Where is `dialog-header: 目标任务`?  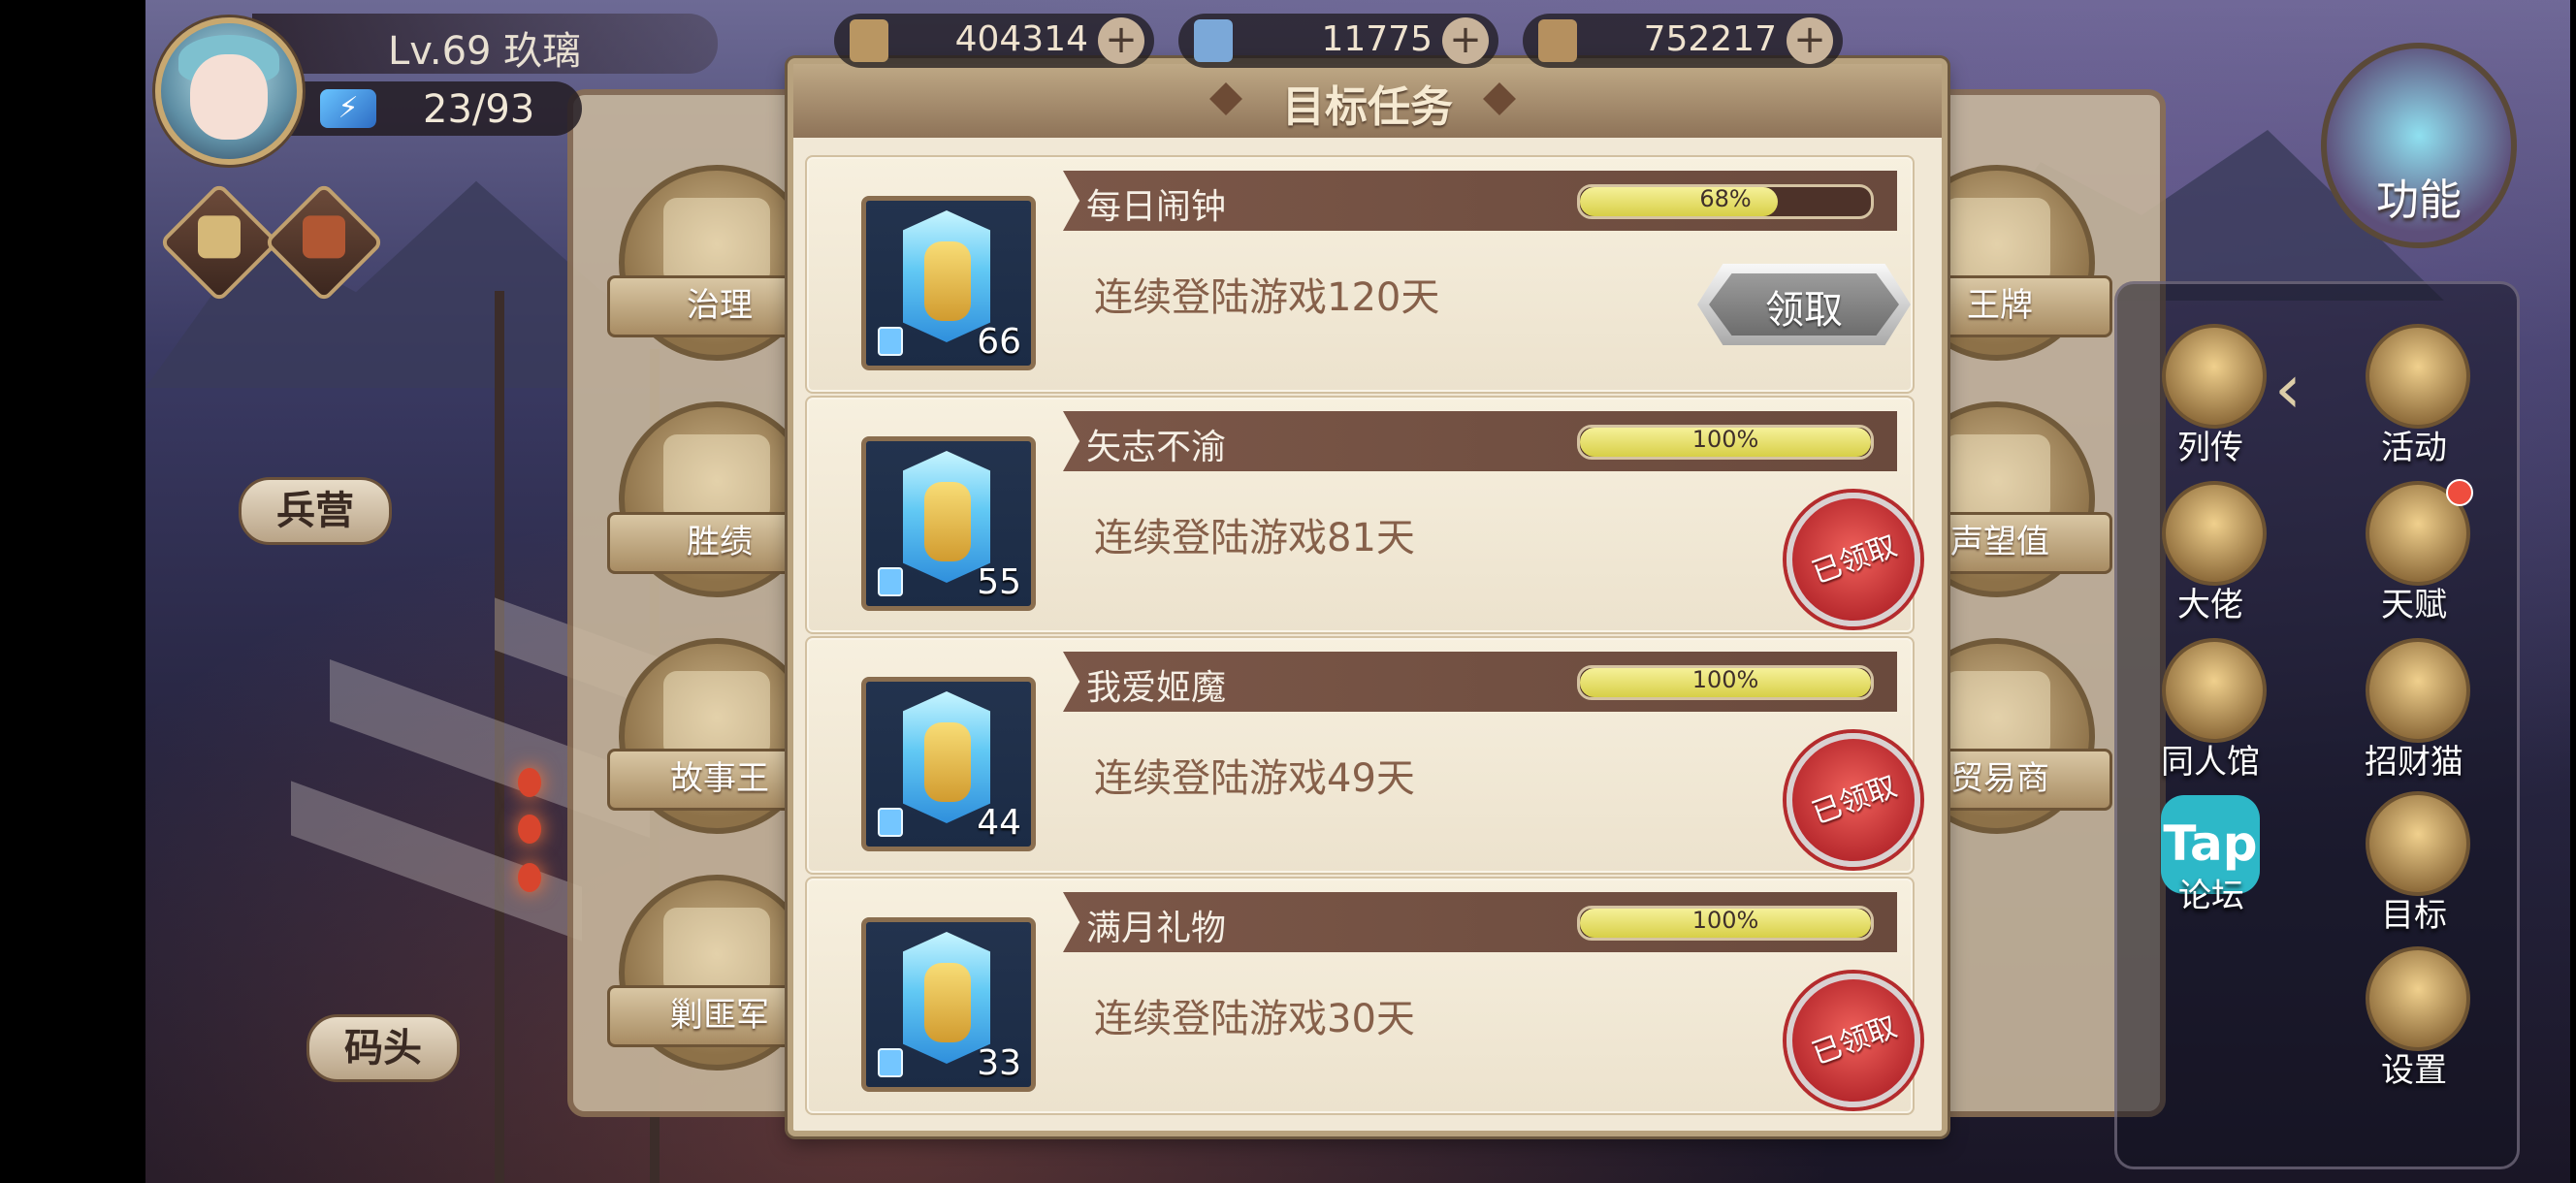 dialog-header: 目标任务 is located at coordinates (1367, 101).